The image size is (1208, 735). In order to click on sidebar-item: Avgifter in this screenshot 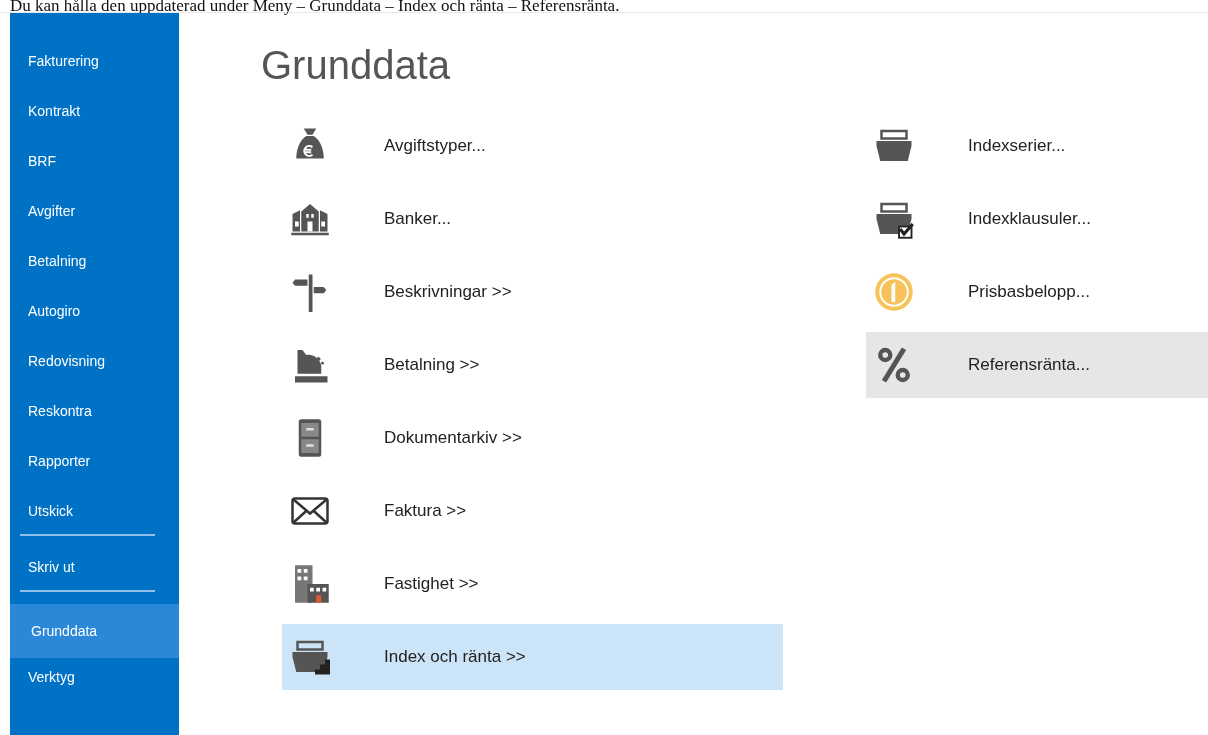, I will do `click(94, 217)`.